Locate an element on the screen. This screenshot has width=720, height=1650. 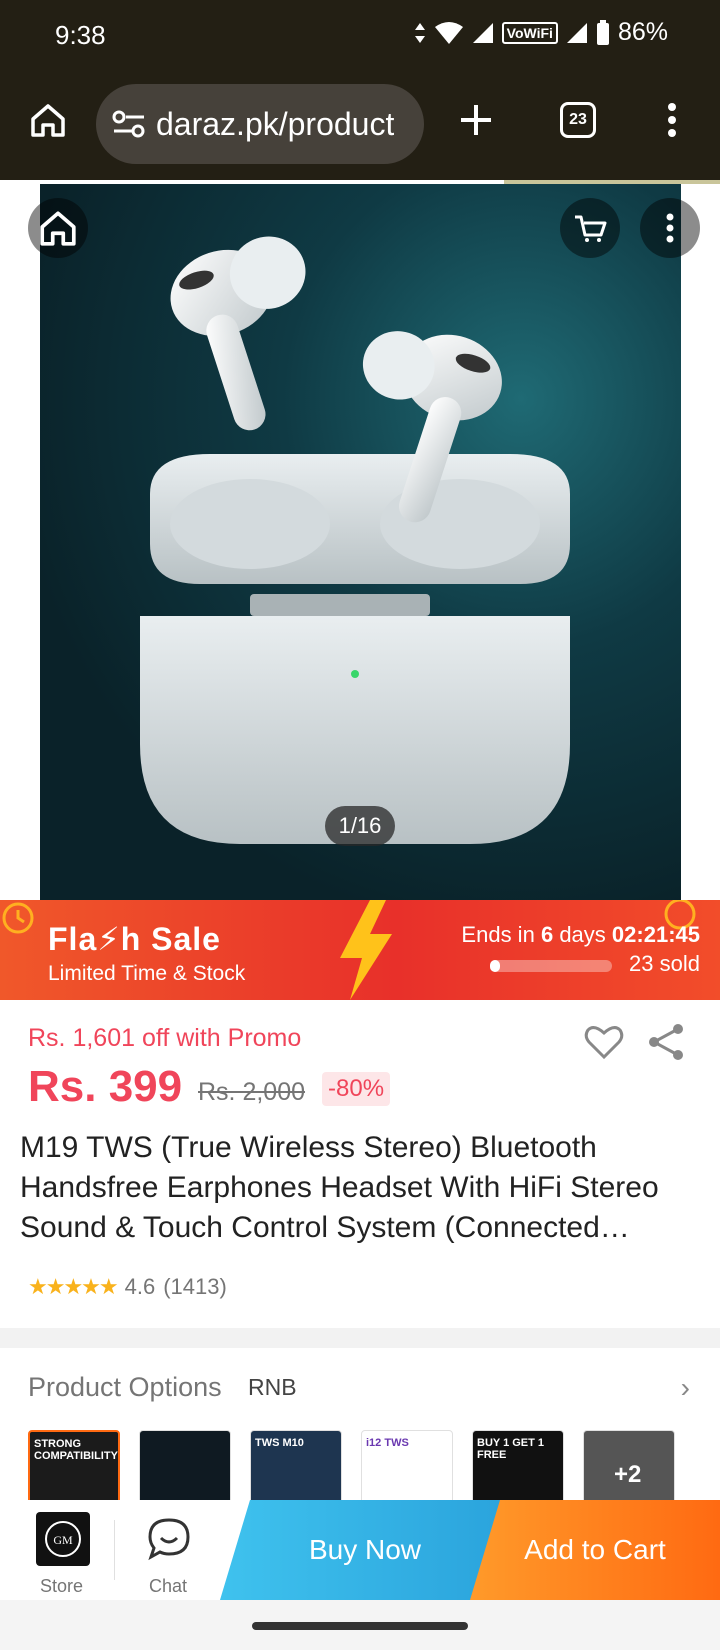
more-vertical-icon is located at coordinates (670, 228).